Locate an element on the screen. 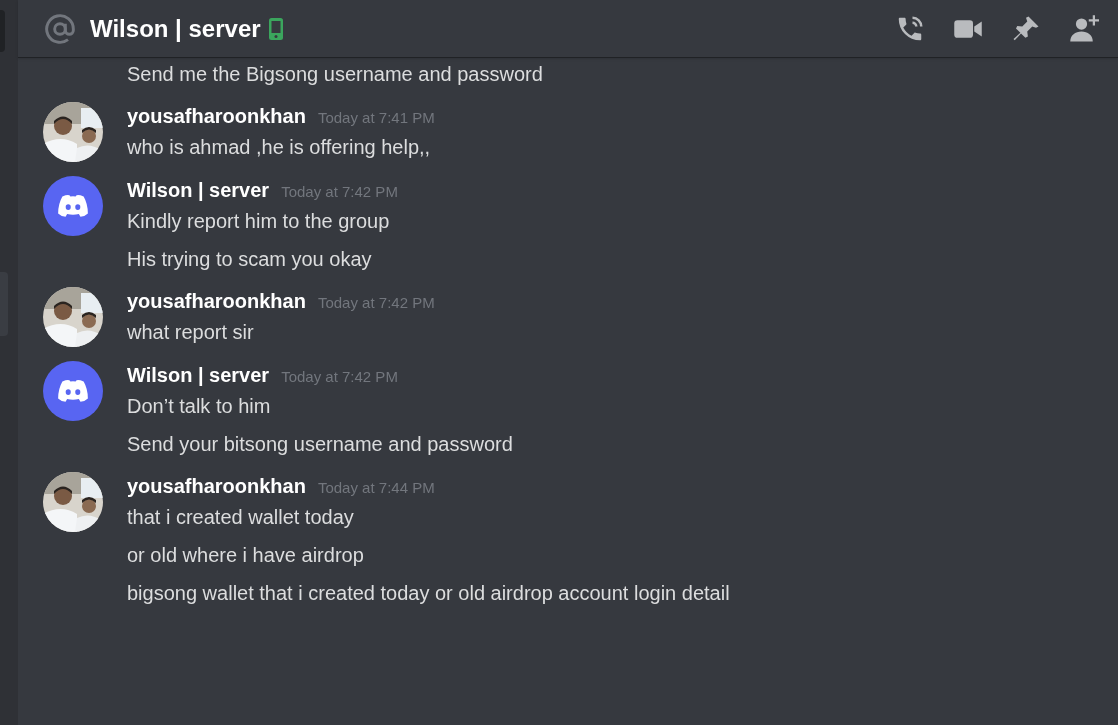  message-text: His trying to scam you okay is located at coordinates (250, 259).